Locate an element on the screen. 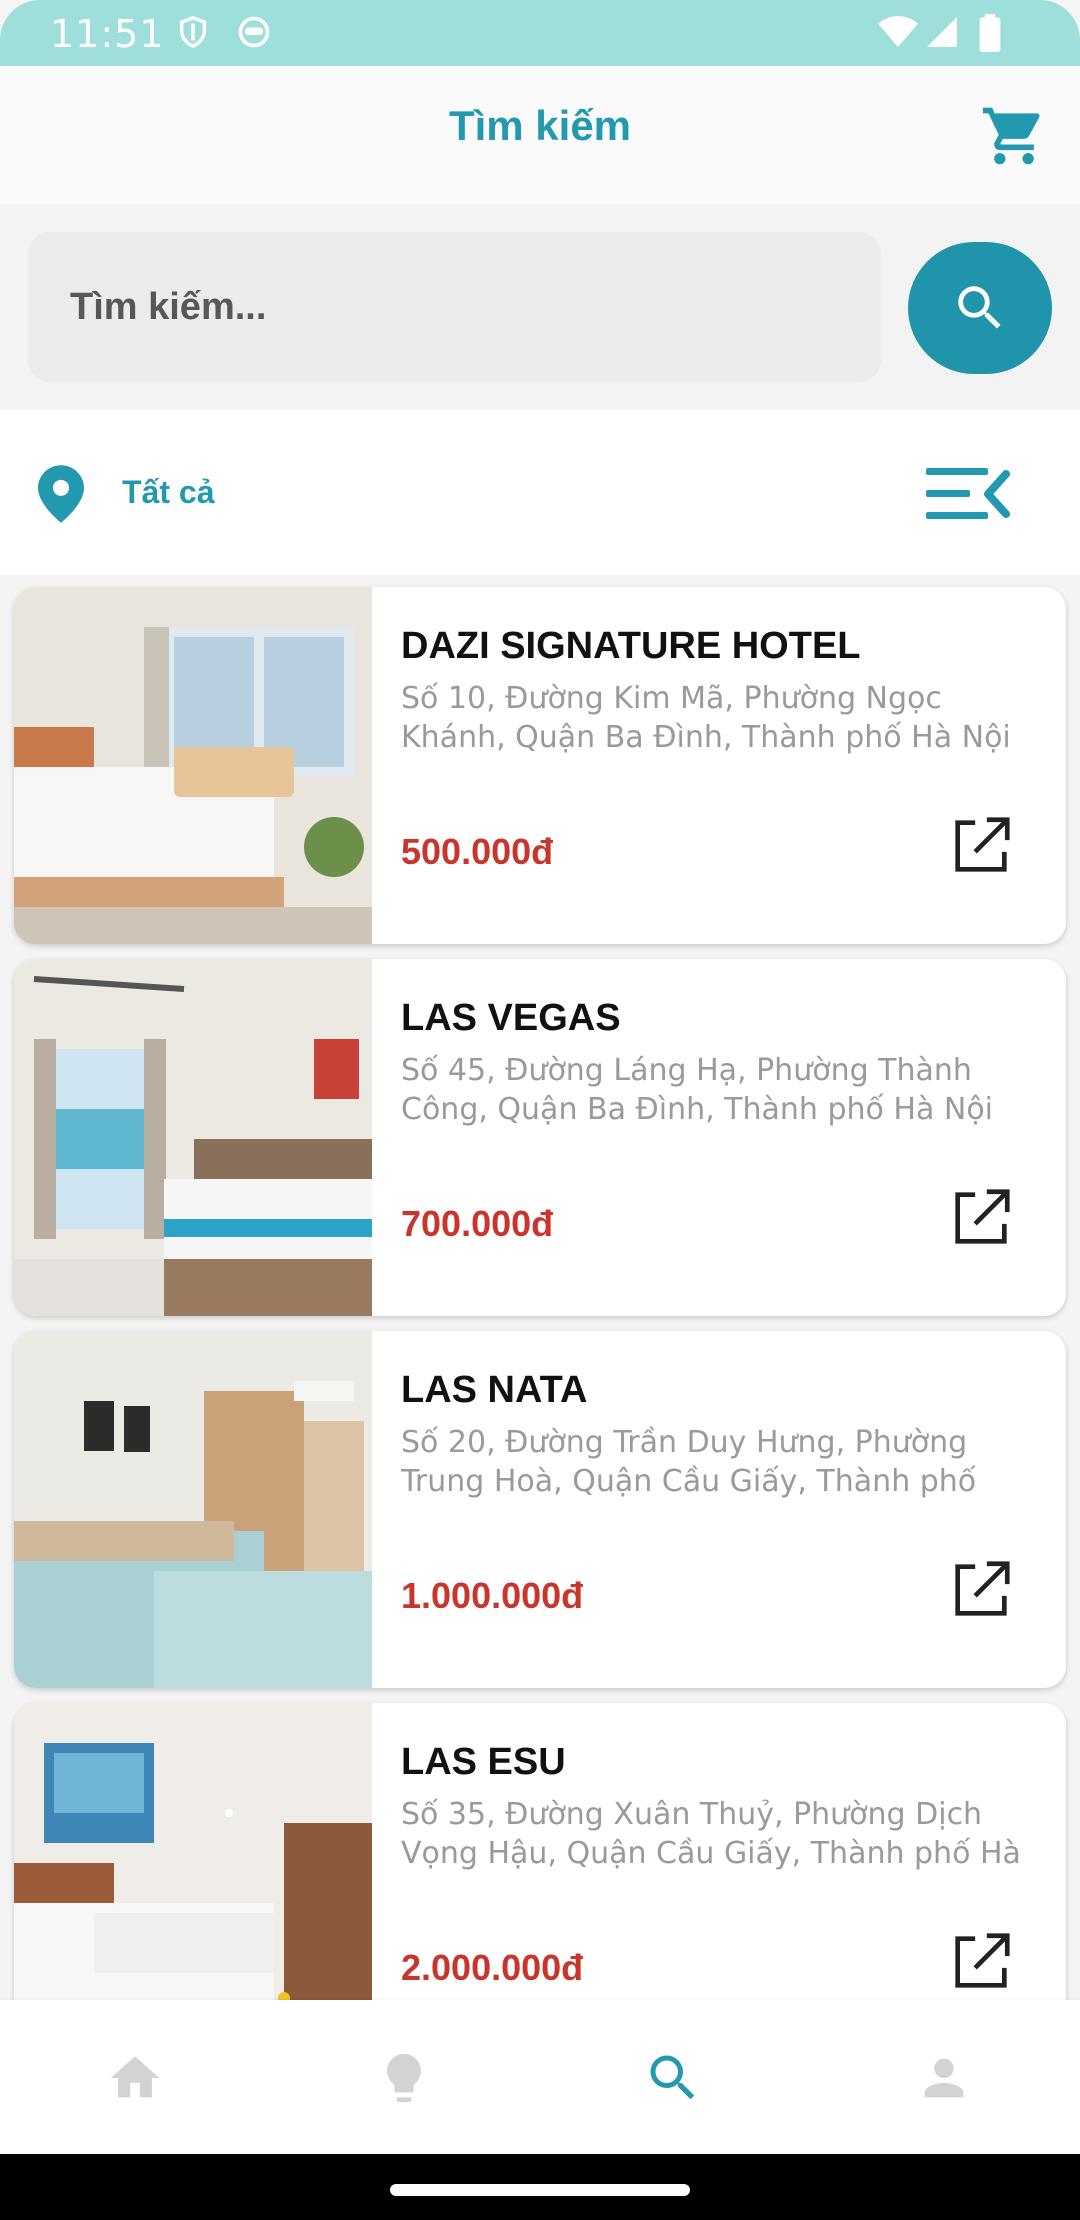 The height and width of the screenshot is (2220, 1080). filter-menu-icon is located at coordinates (969, 494).